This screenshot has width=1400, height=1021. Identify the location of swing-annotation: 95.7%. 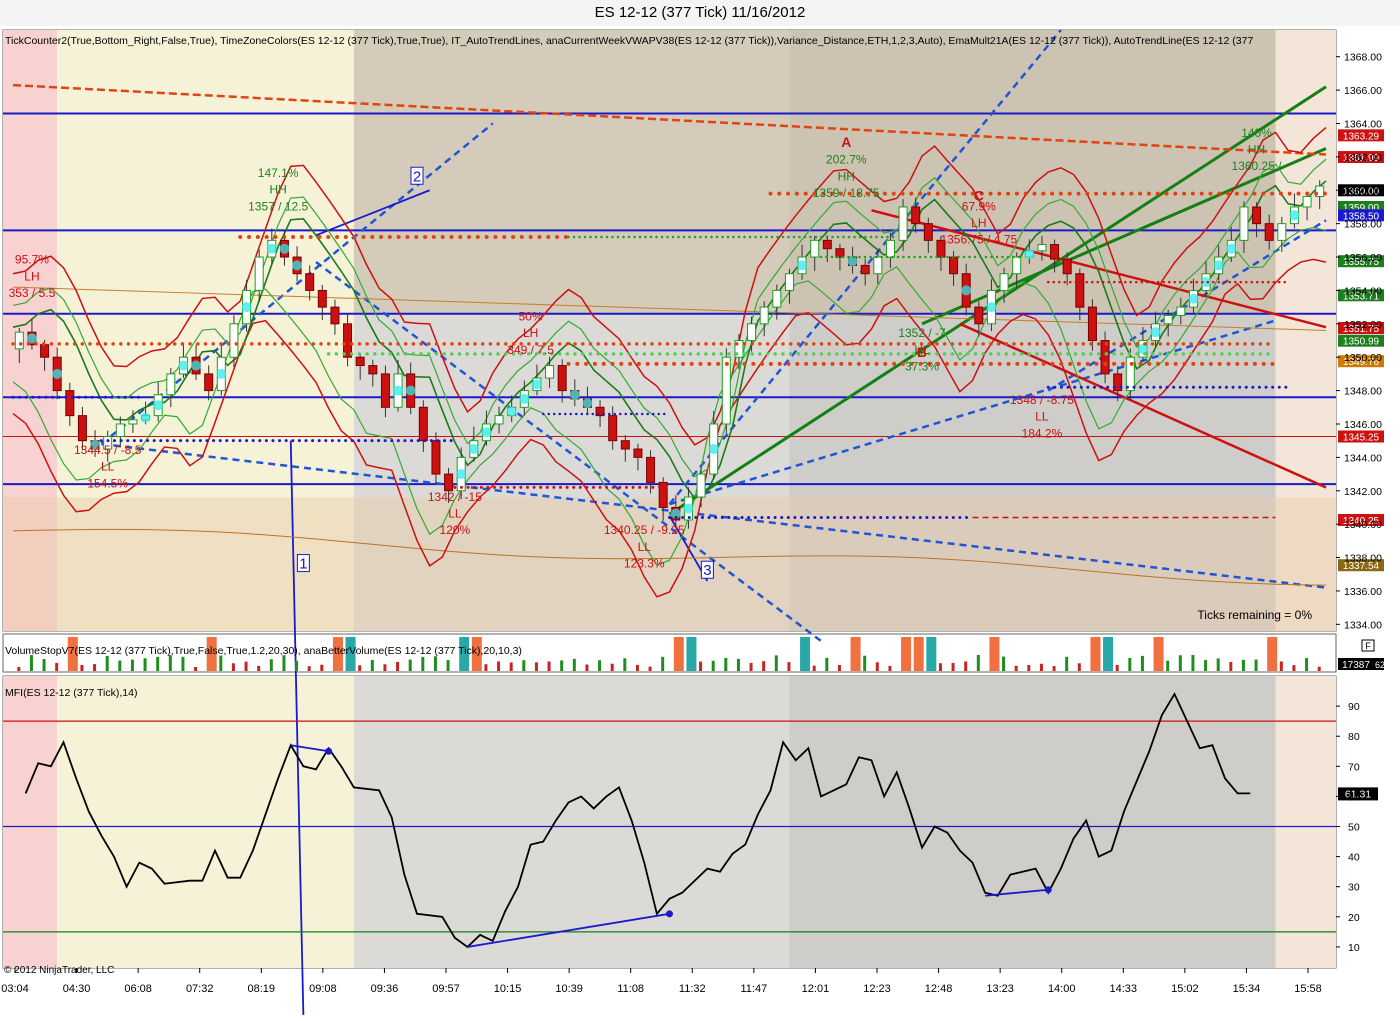
(32, 260).